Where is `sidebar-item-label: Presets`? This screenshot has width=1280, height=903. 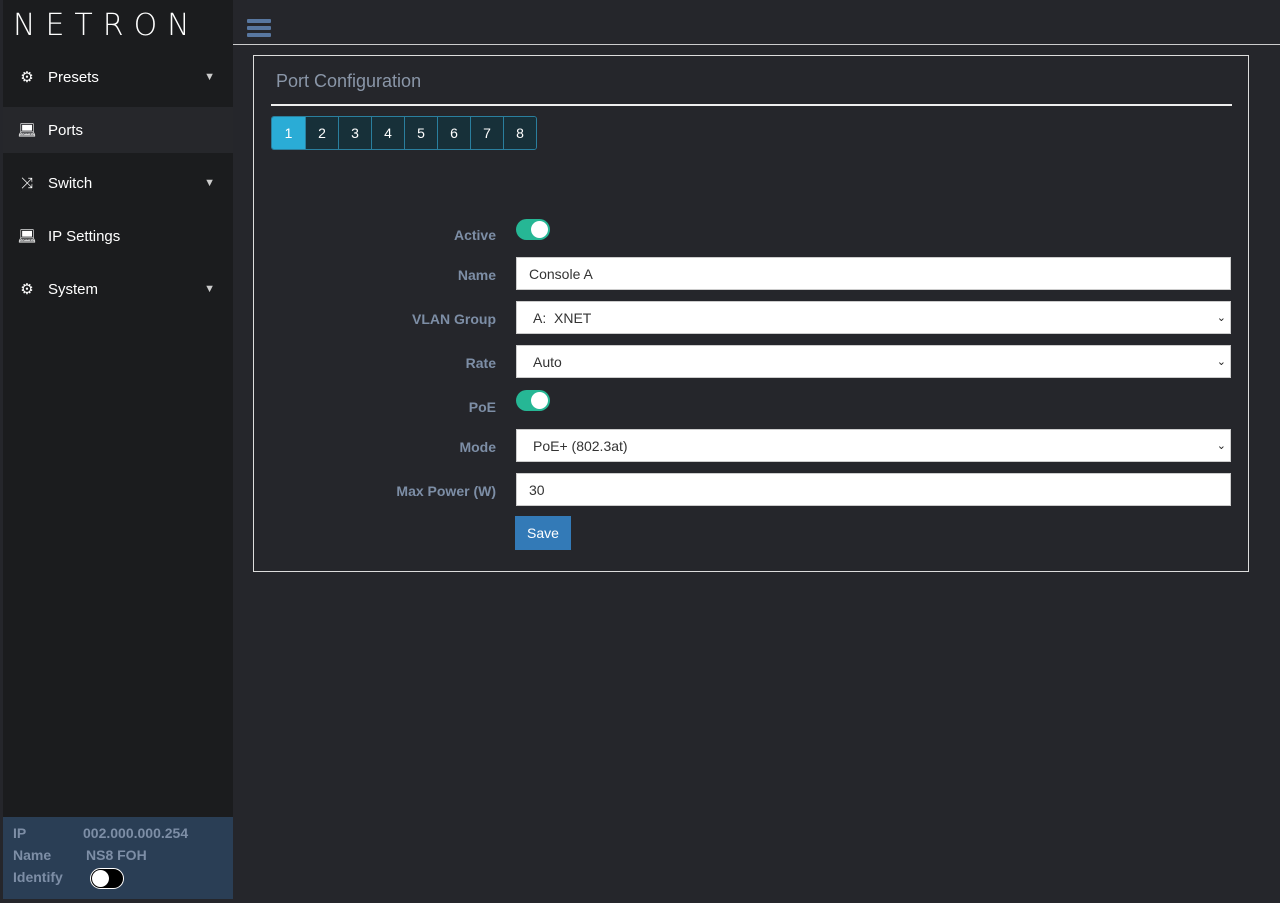 sidebar-item-label: Presets is located at coordinates (73, 77).